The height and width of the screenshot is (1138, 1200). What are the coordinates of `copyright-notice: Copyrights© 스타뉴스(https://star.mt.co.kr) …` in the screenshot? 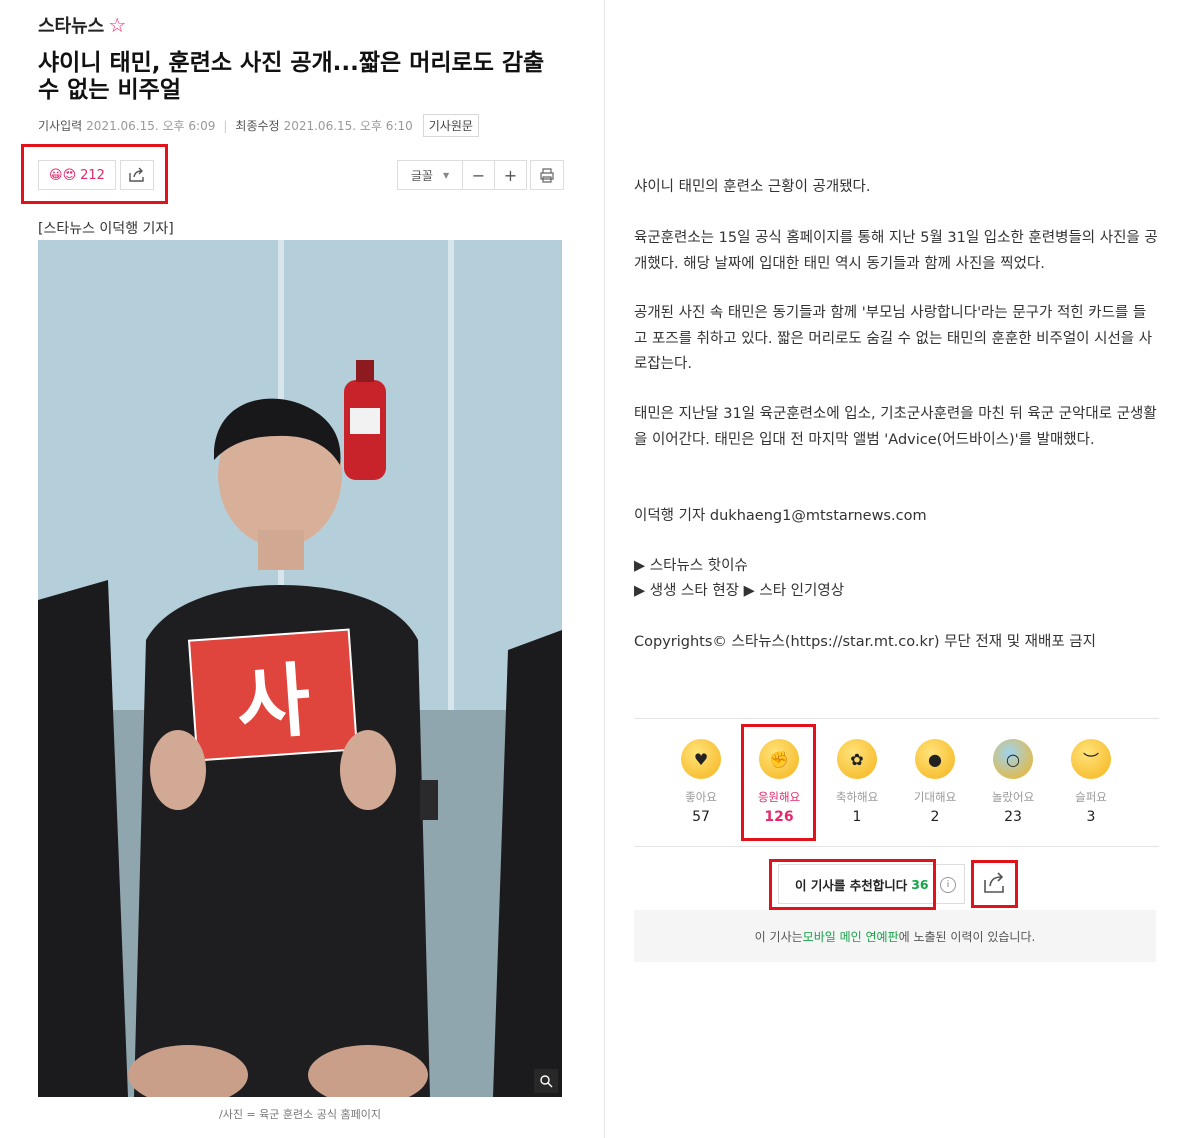 It's located at (865, 642).